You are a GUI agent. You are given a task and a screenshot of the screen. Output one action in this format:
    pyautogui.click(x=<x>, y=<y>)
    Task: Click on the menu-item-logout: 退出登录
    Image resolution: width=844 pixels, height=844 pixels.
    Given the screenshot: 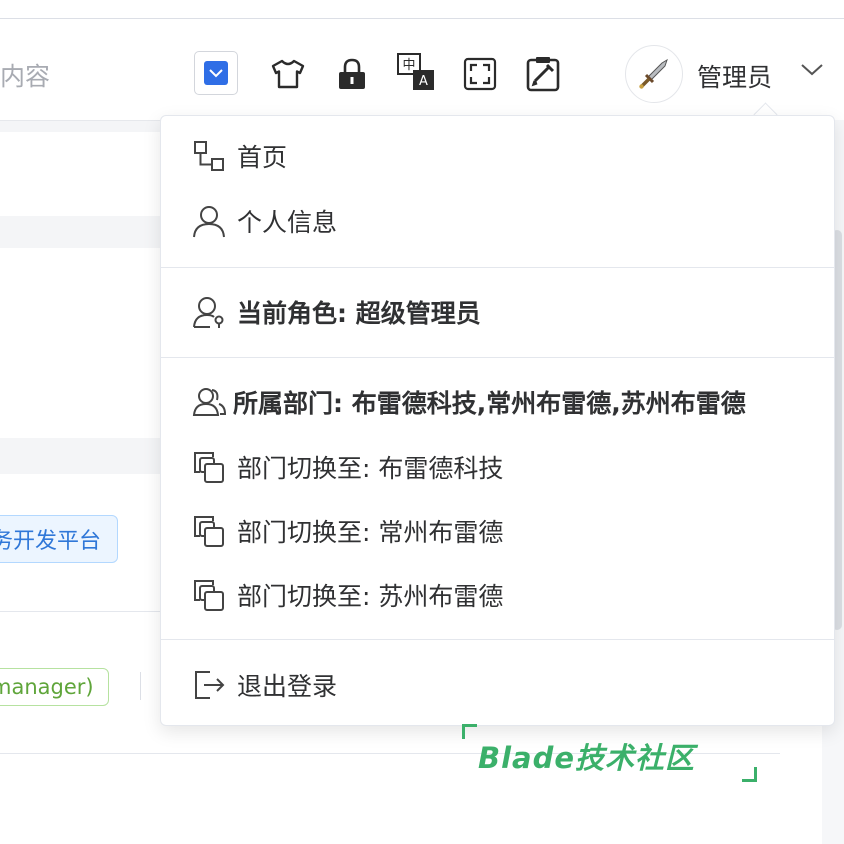 What is the action you would take?
    pyautogui.click(x=264, y=685)
    